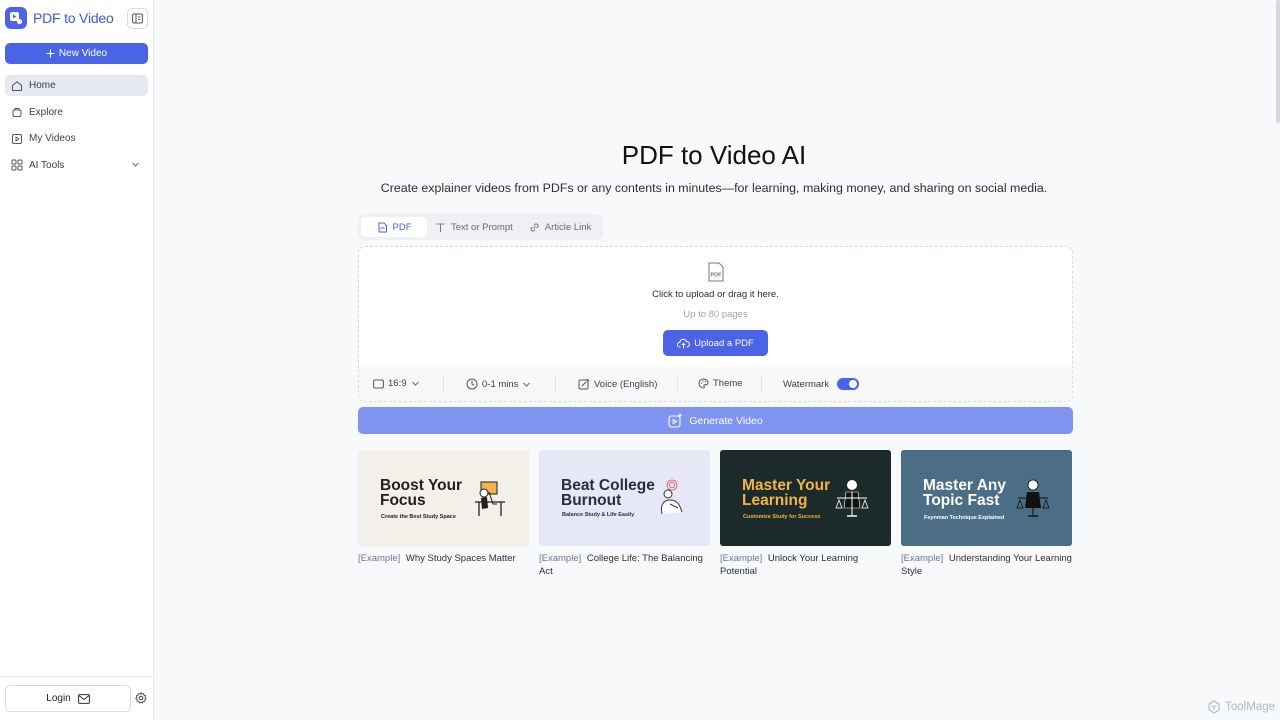 This screenshot has height=720, width=1280. What do you see at coordinates (16, 18) in the screenshot?
I see `brand-logo-icon` at bounding box center [16, 18].